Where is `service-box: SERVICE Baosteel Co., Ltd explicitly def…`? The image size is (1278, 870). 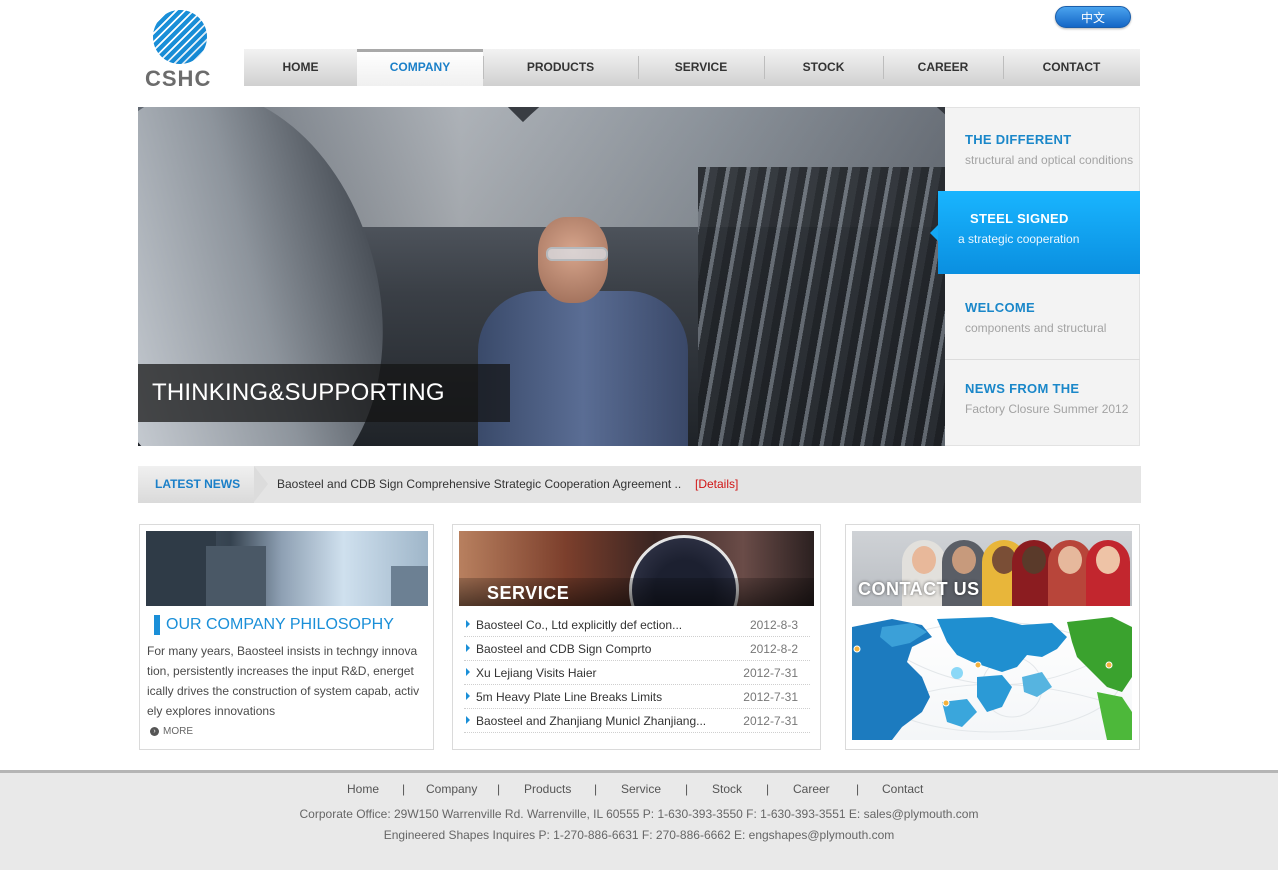 service-box: SERVICE Baosteel Co., Ltd explicitly def… is located at coordinates (636, 637).